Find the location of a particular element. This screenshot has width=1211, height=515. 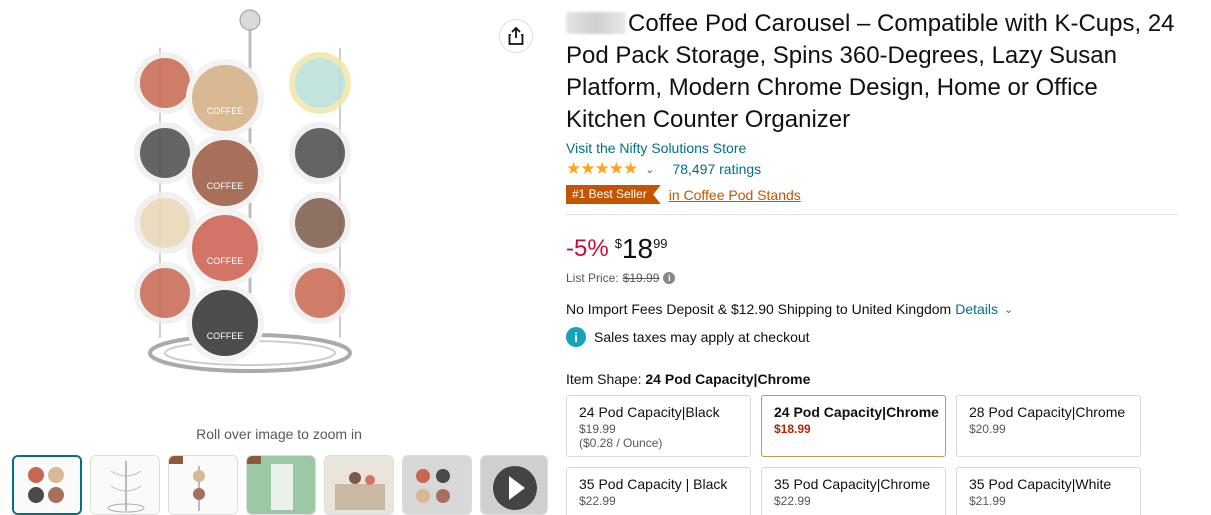

option-price: $21.99 is located at coordinates (987, 501).